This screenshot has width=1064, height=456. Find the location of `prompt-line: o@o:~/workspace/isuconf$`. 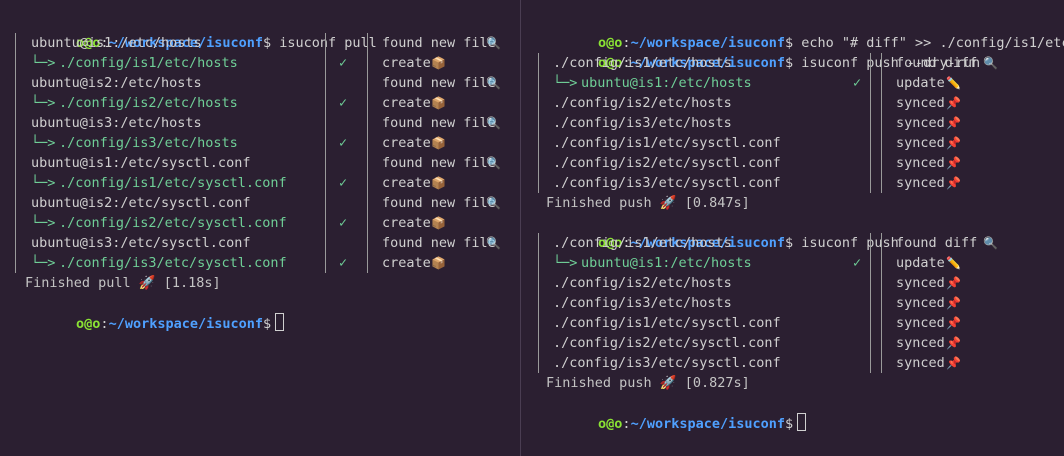

prompt-line: o@o:~/workspace/isuconf$ is located at coordinates (798, 412).